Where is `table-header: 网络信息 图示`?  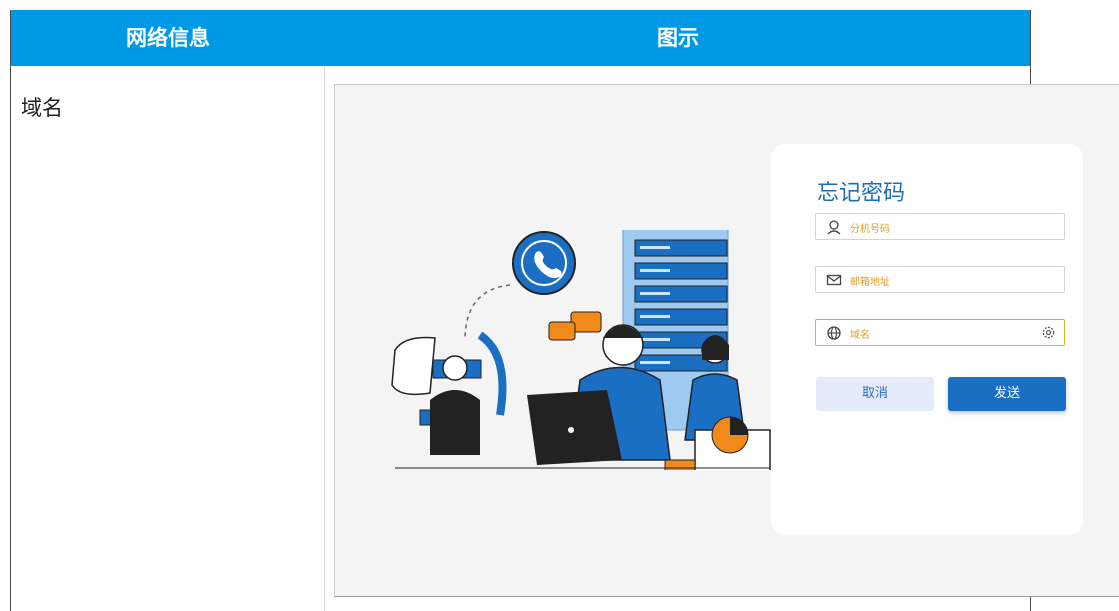
table-header: 网络信息 图示 is located at coordinates (520, 38).